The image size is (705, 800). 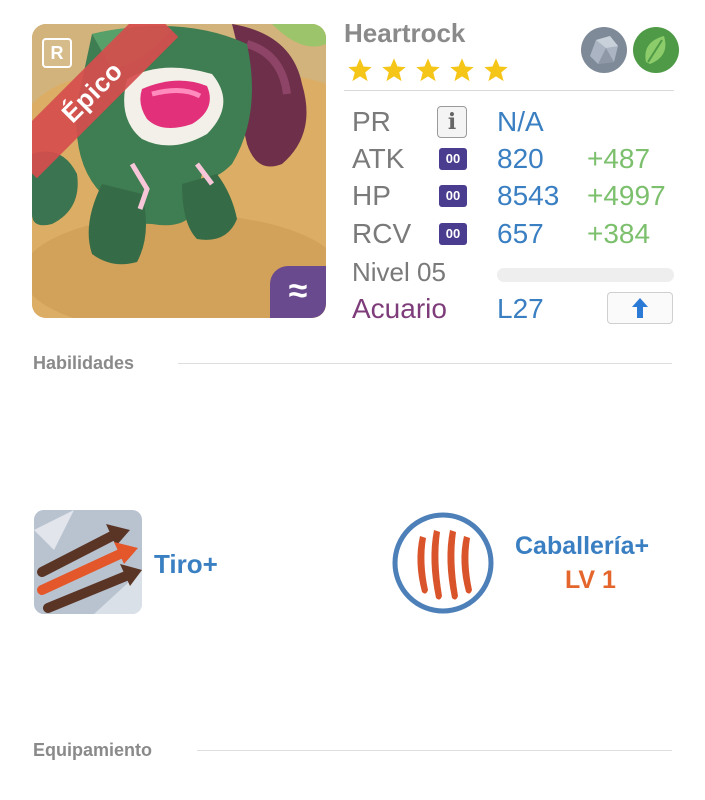 What do you see at coordinates (590, 580) in the screenshot?
I see `skill-level-caballeria: LV 1` at bounding box center [590, 580].